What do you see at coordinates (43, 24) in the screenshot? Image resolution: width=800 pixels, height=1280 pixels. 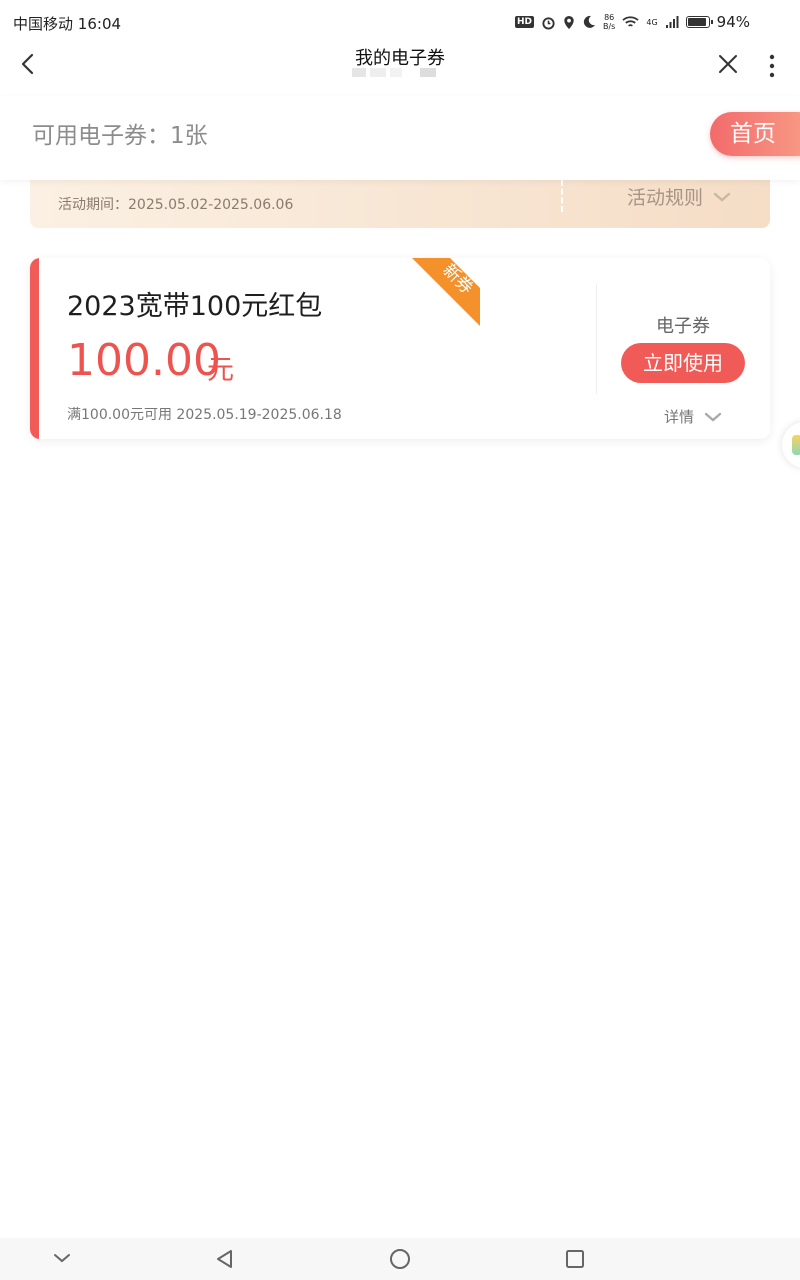 I see `carrier-name: 中国移动` at bounding box center [43, 24].